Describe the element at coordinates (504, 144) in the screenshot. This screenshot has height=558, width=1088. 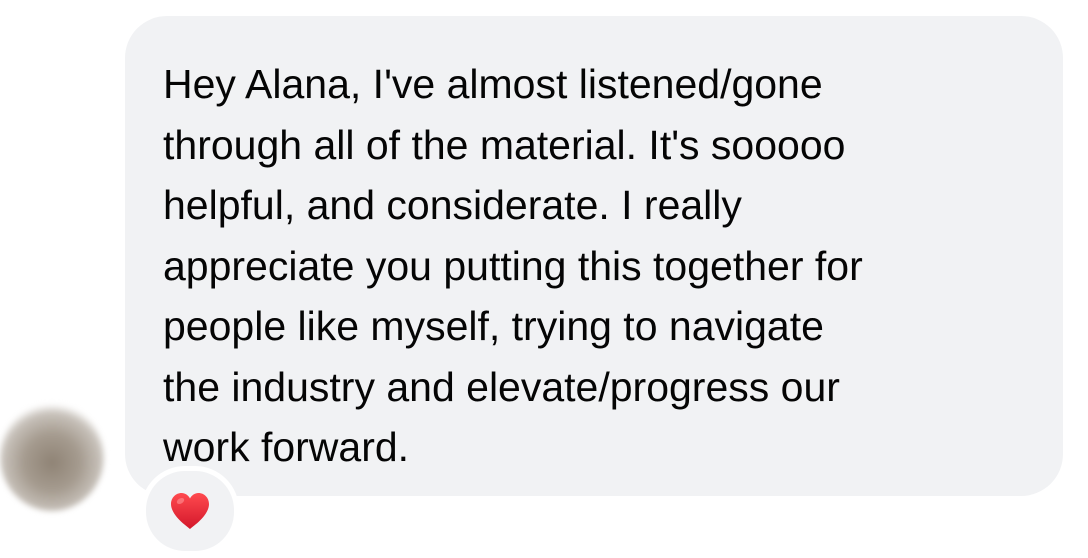
I see `message-line: through all of the material. It's sooooo` at that location.